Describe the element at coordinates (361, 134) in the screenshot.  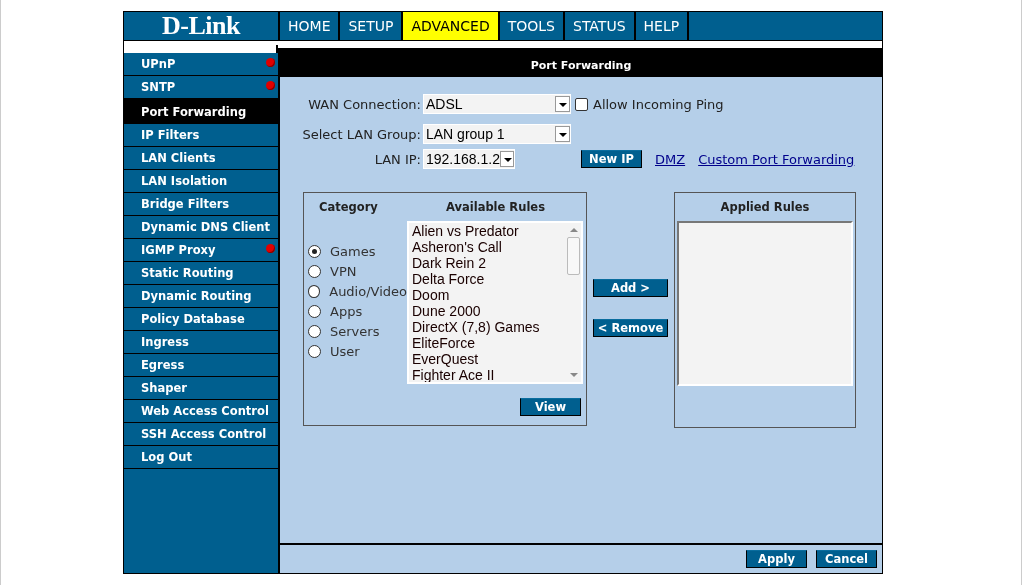
I see `field-label: Select LAN Group:` at that location.